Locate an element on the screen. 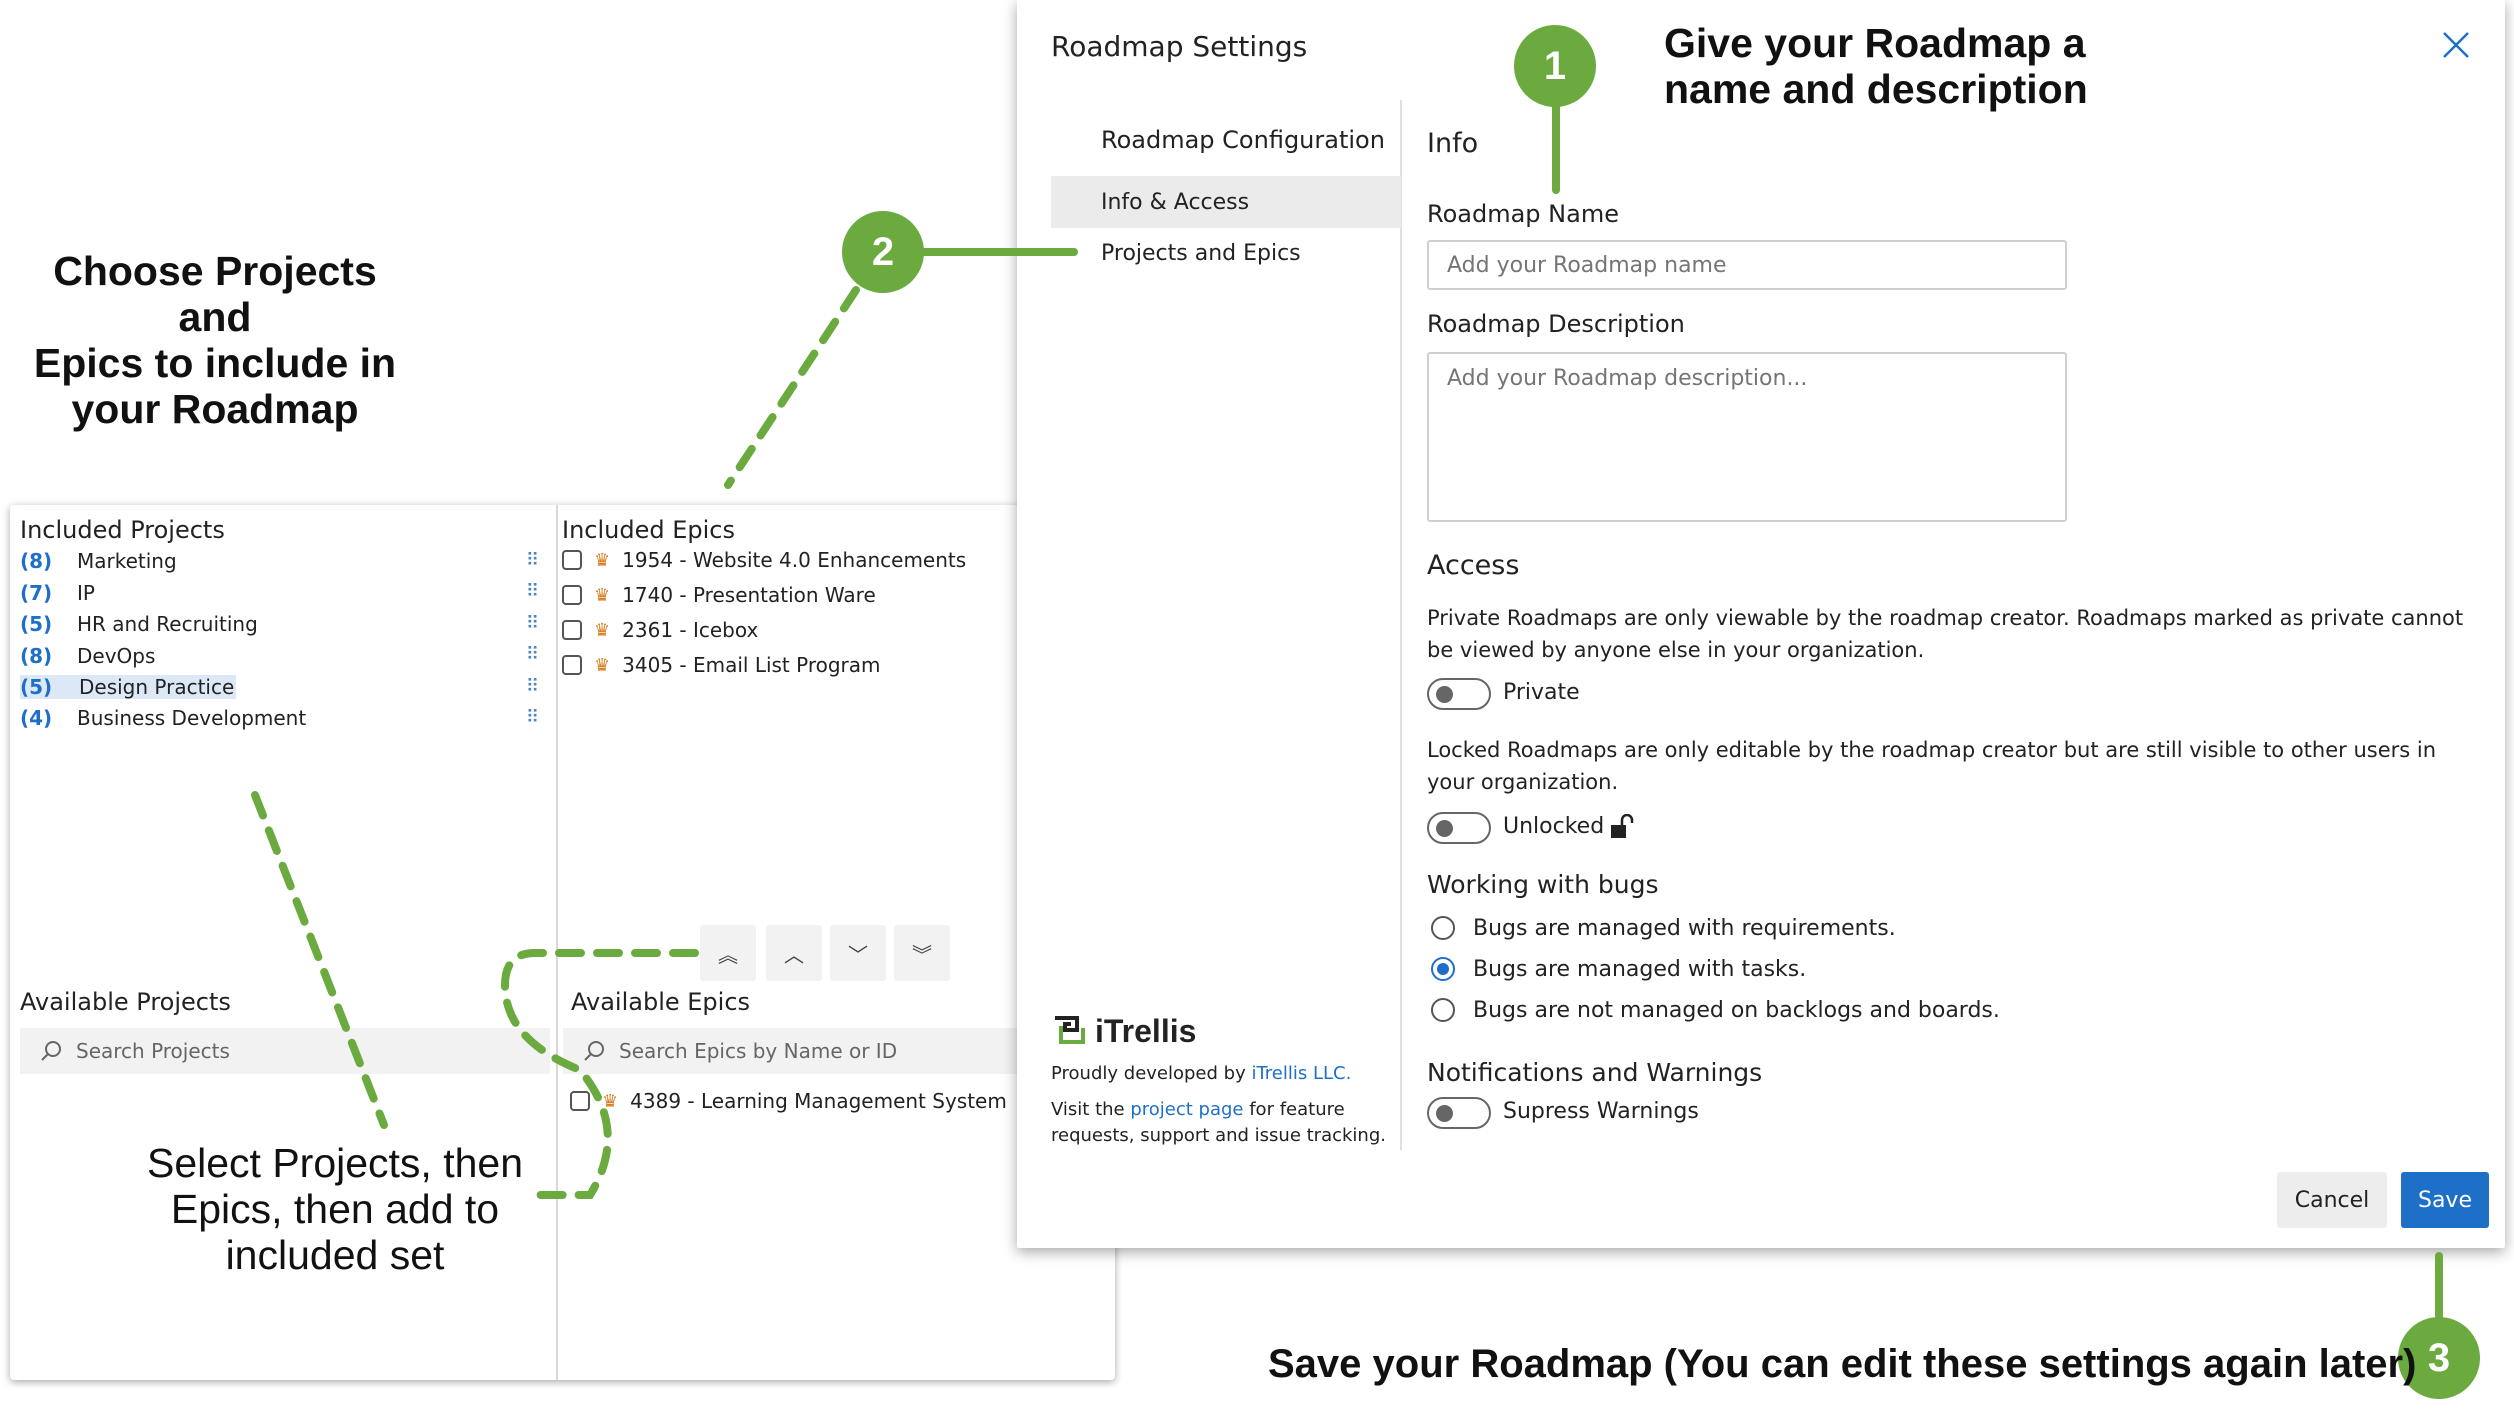 The height and width of the screenshot is (1424, 2514). project-count: (4) is located at coordinates (36, 718).